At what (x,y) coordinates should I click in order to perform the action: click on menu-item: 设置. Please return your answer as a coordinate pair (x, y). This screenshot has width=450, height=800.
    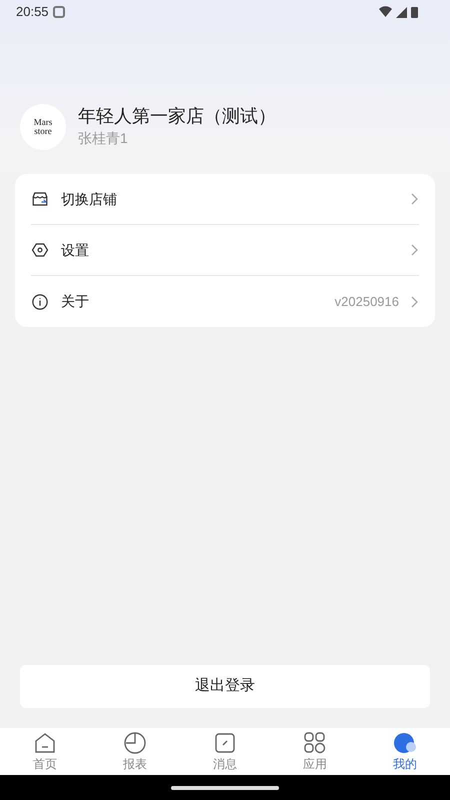
    Looking at the image, I should click on (225, 250).